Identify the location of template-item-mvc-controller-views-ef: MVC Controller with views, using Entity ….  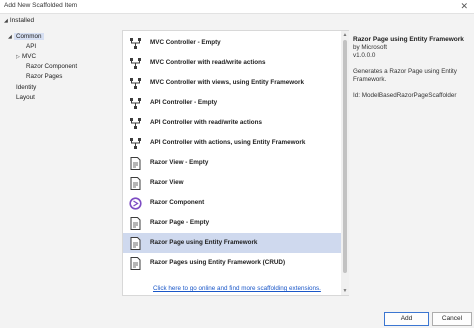
(232, 83).